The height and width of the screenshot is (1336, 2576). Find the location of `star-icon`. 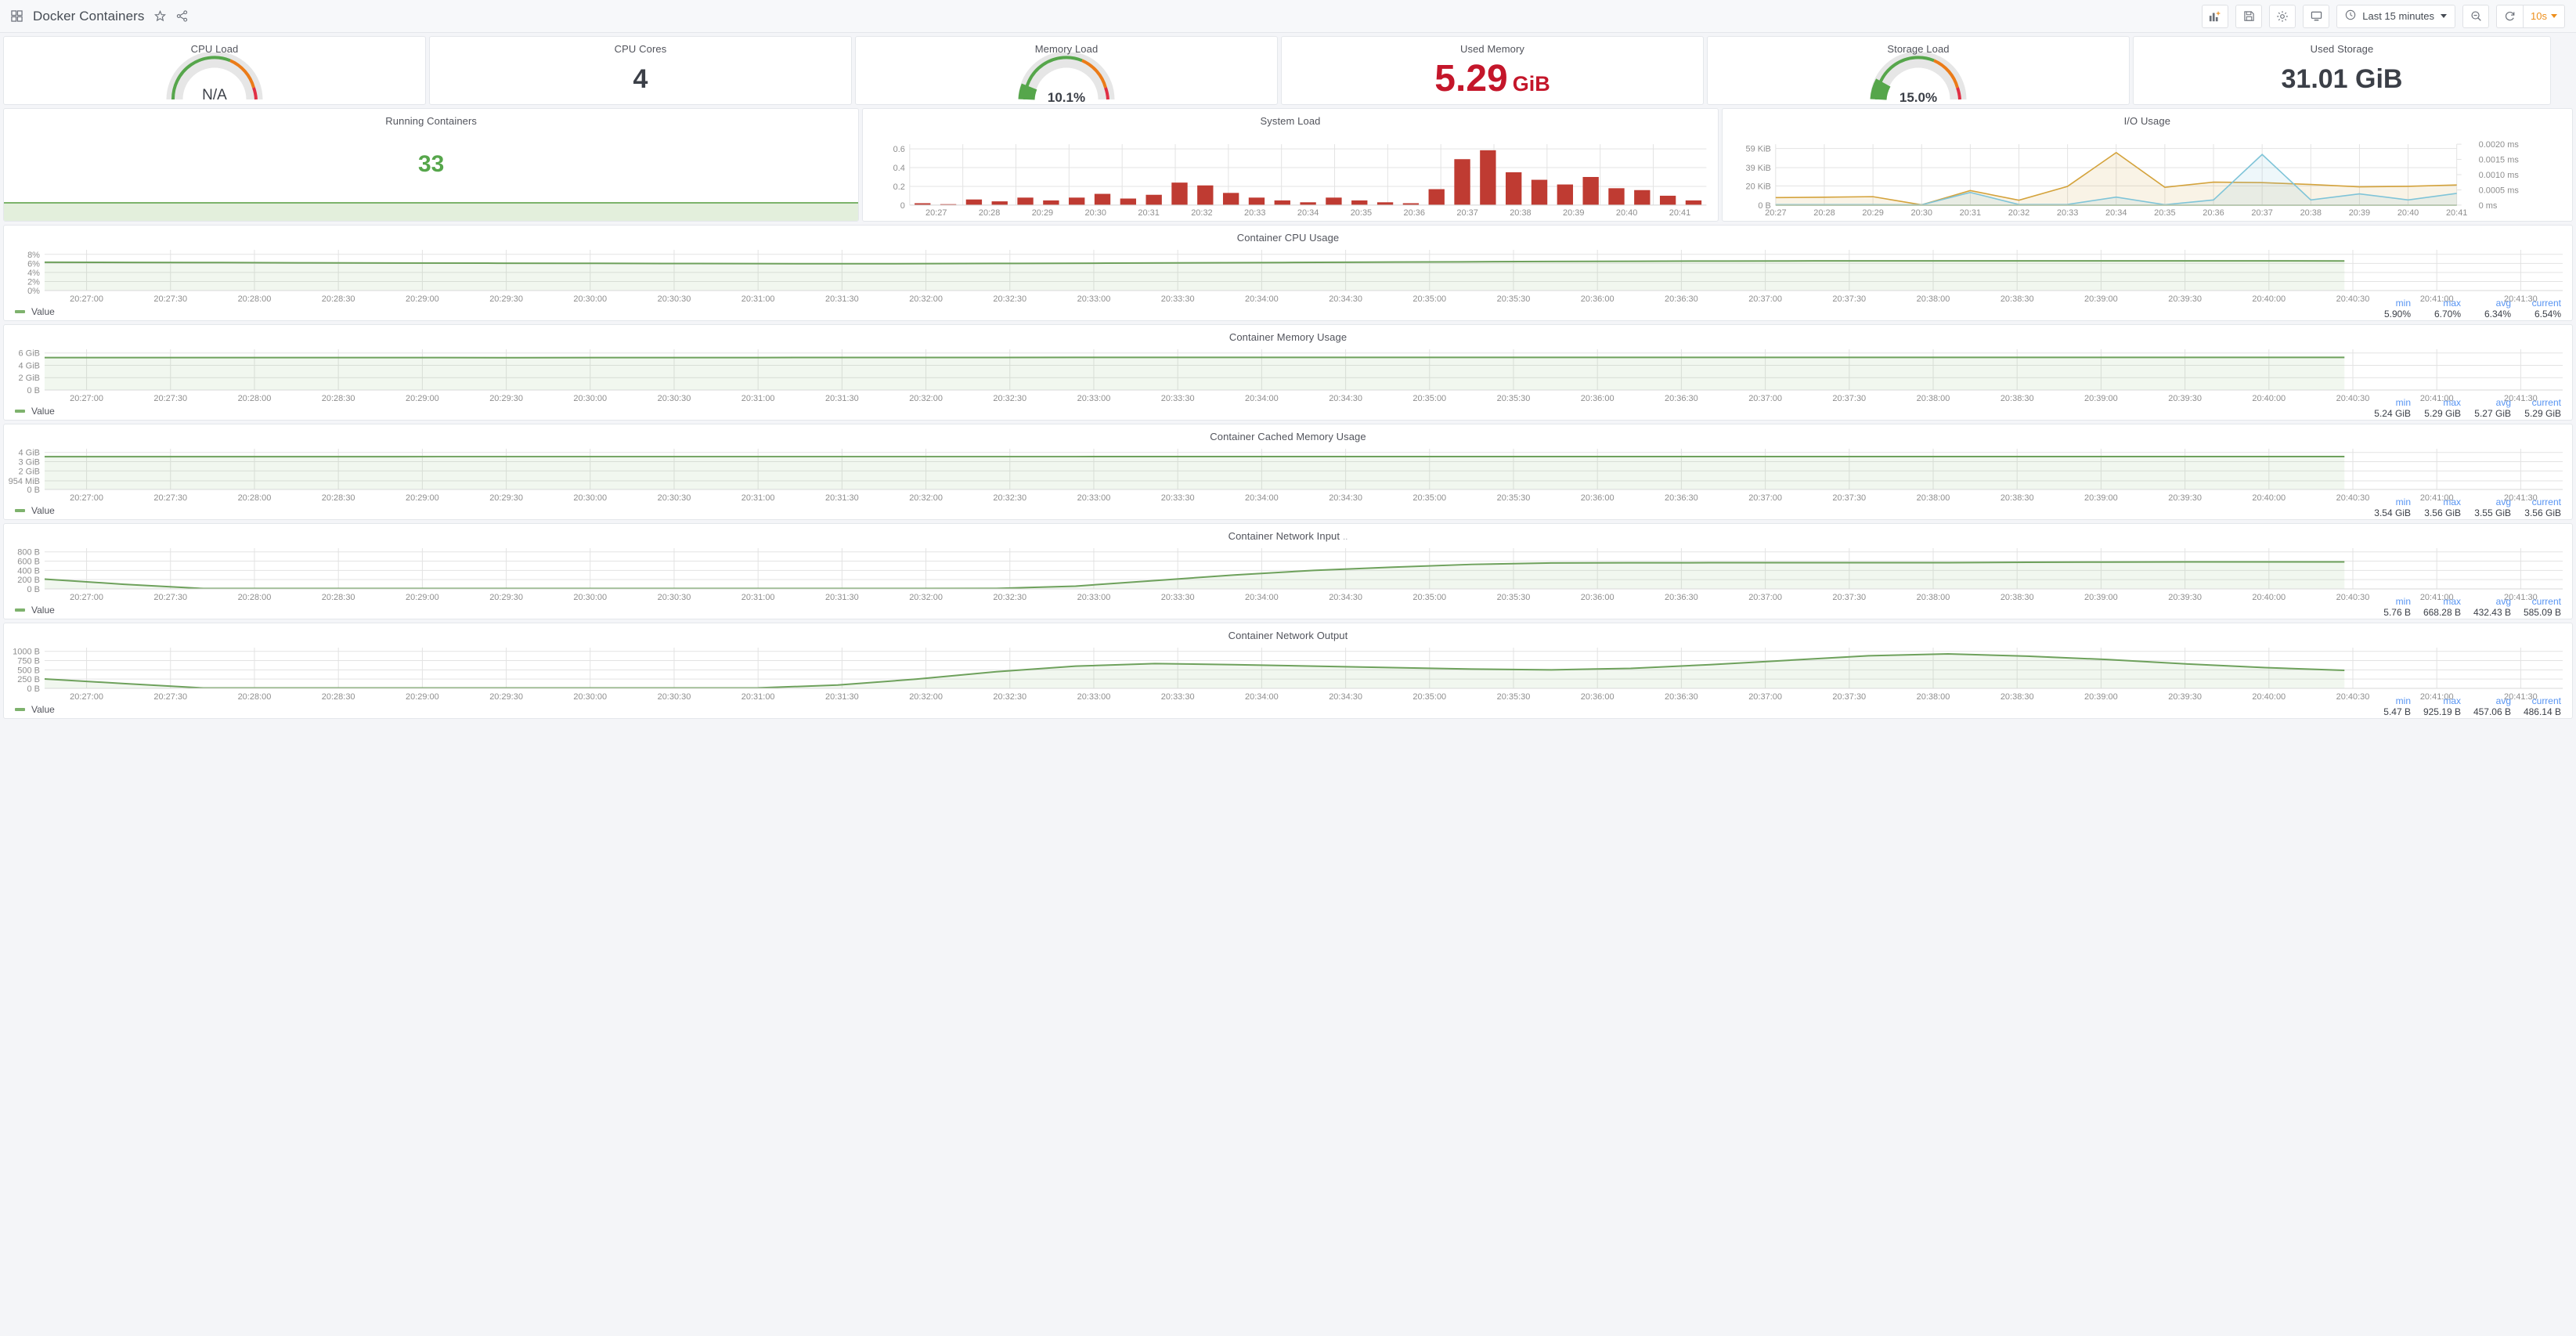

star-icon is located at coordinates (160, 16).